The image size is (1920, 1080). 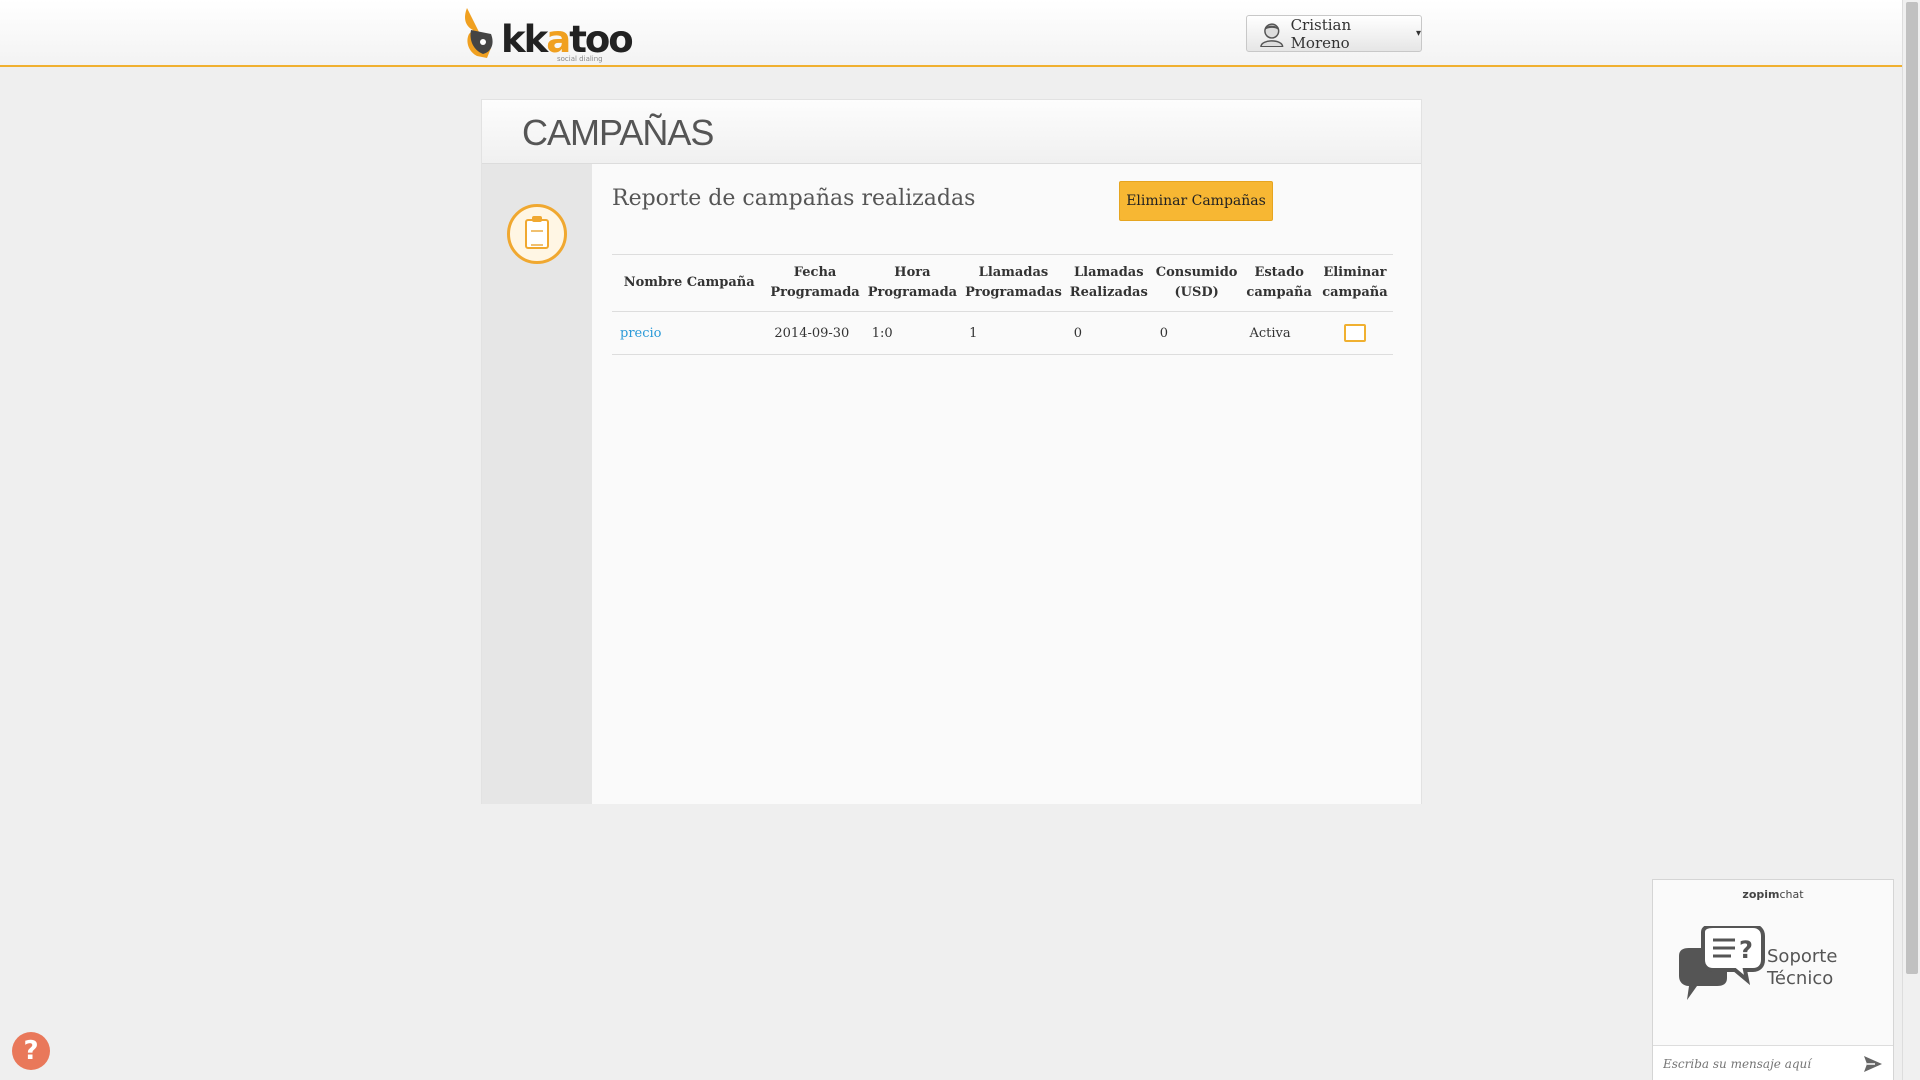 I want to click on delete-campaign-checkbox, so click(x=1354, y=333).